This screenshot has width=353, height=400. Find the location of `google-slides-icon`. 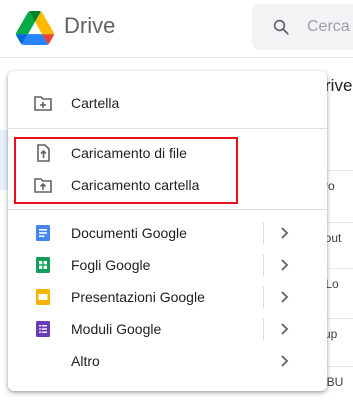

google-slides-icon is located at coordinates (43, 297).